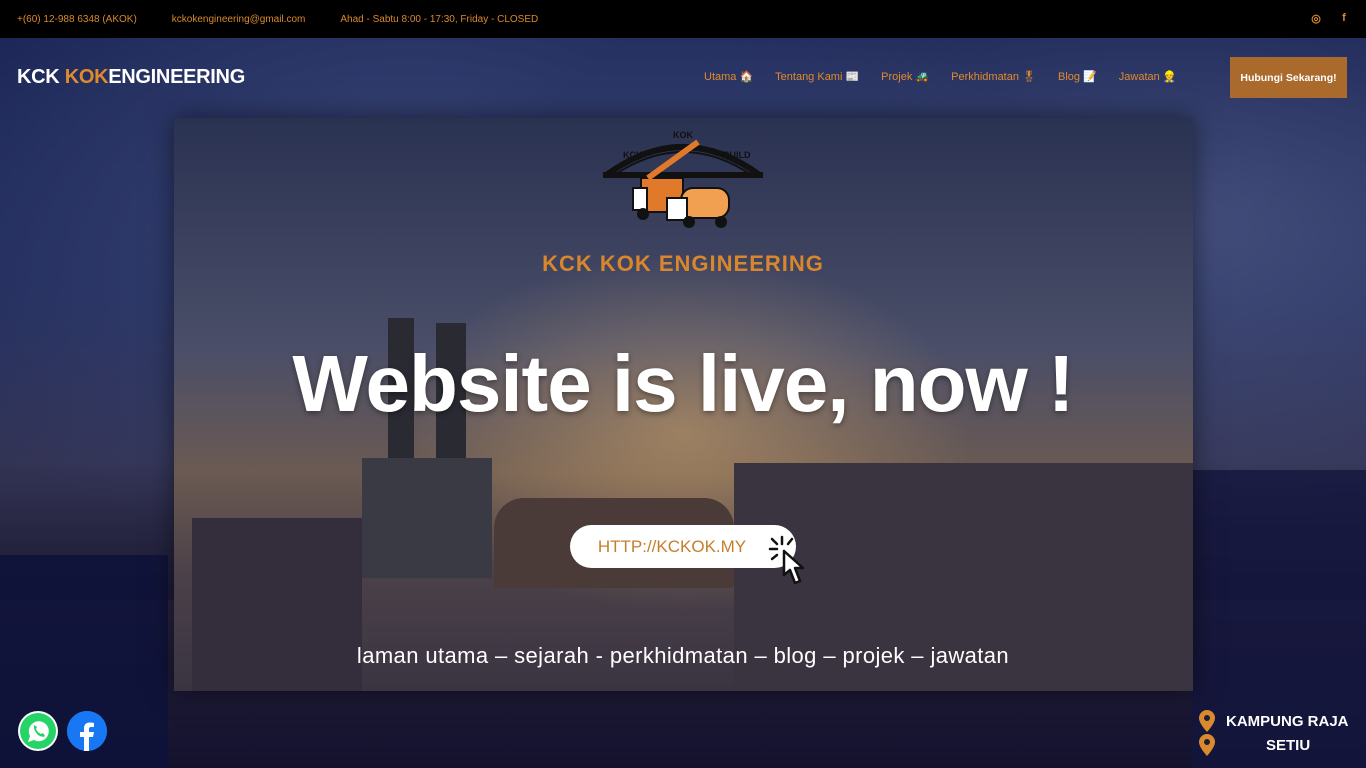 This screenshot has width=1366, height=768. What do you see at coordinates (41, 77) in the screenshot?
I see `logo-text-kck: KCK` at bounding box center [41, 77].